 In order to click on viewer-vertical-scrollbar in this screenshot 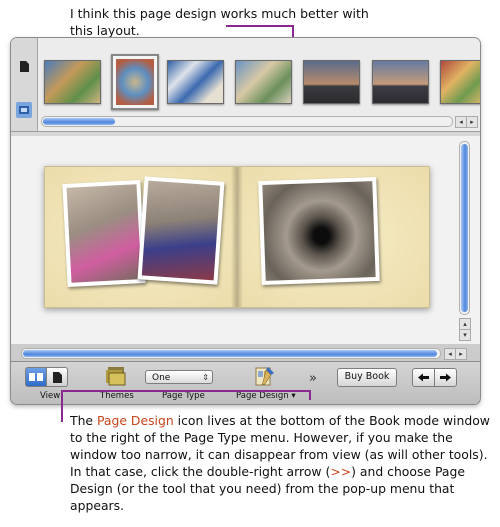, I will do `click(464, 228)`.